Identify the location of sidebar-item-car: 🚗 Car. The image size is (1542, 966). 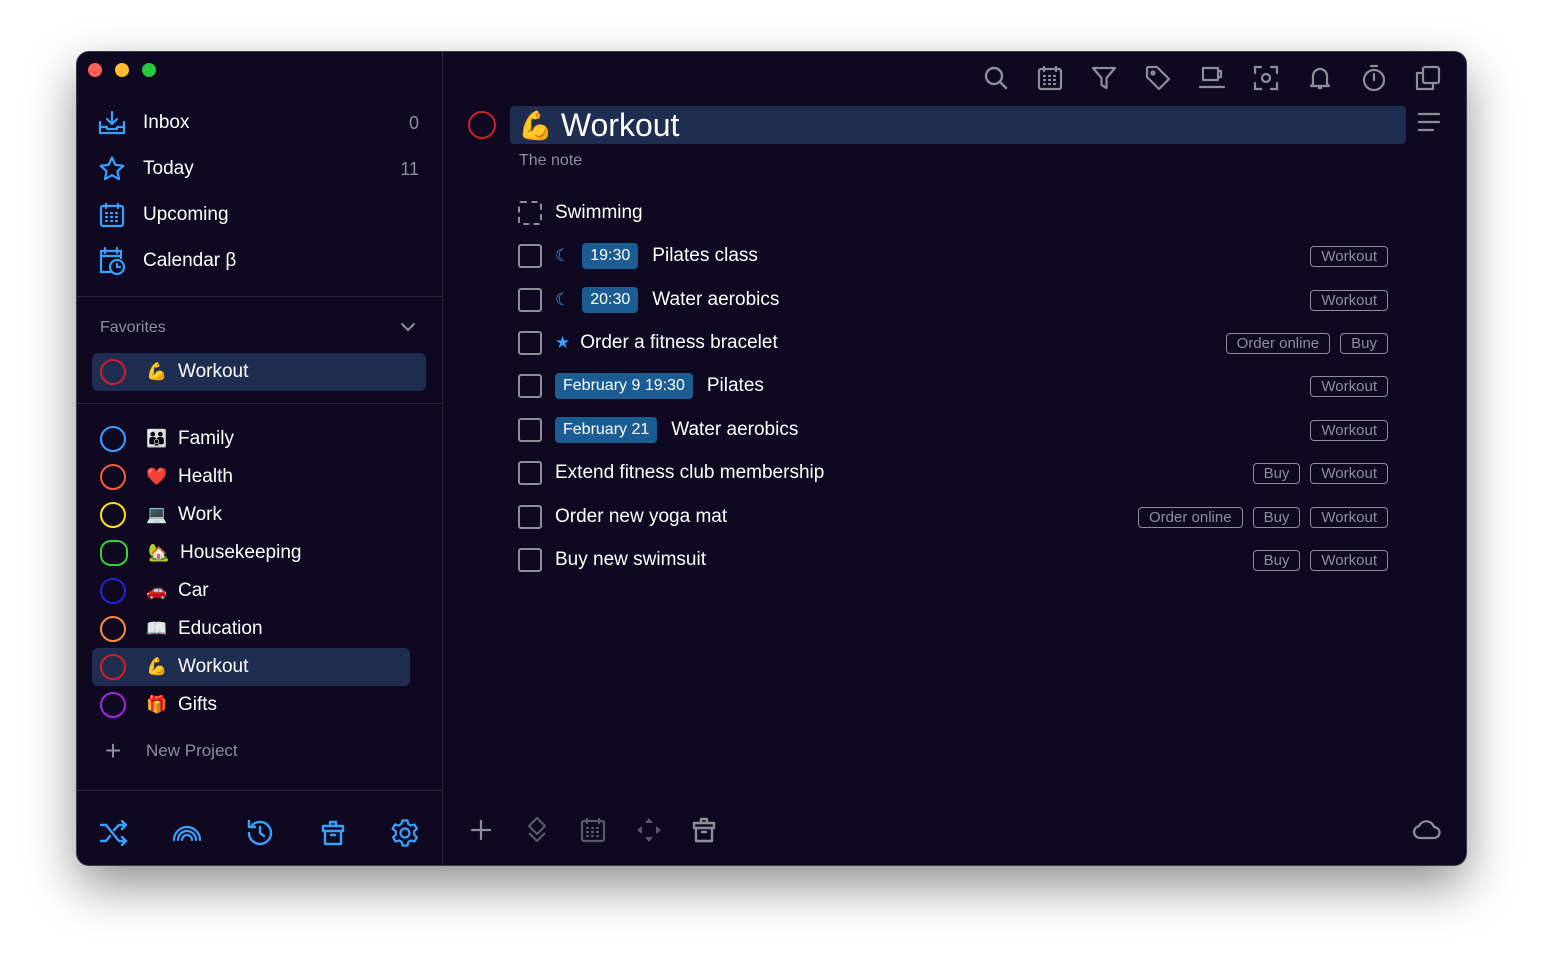
(251, 591).